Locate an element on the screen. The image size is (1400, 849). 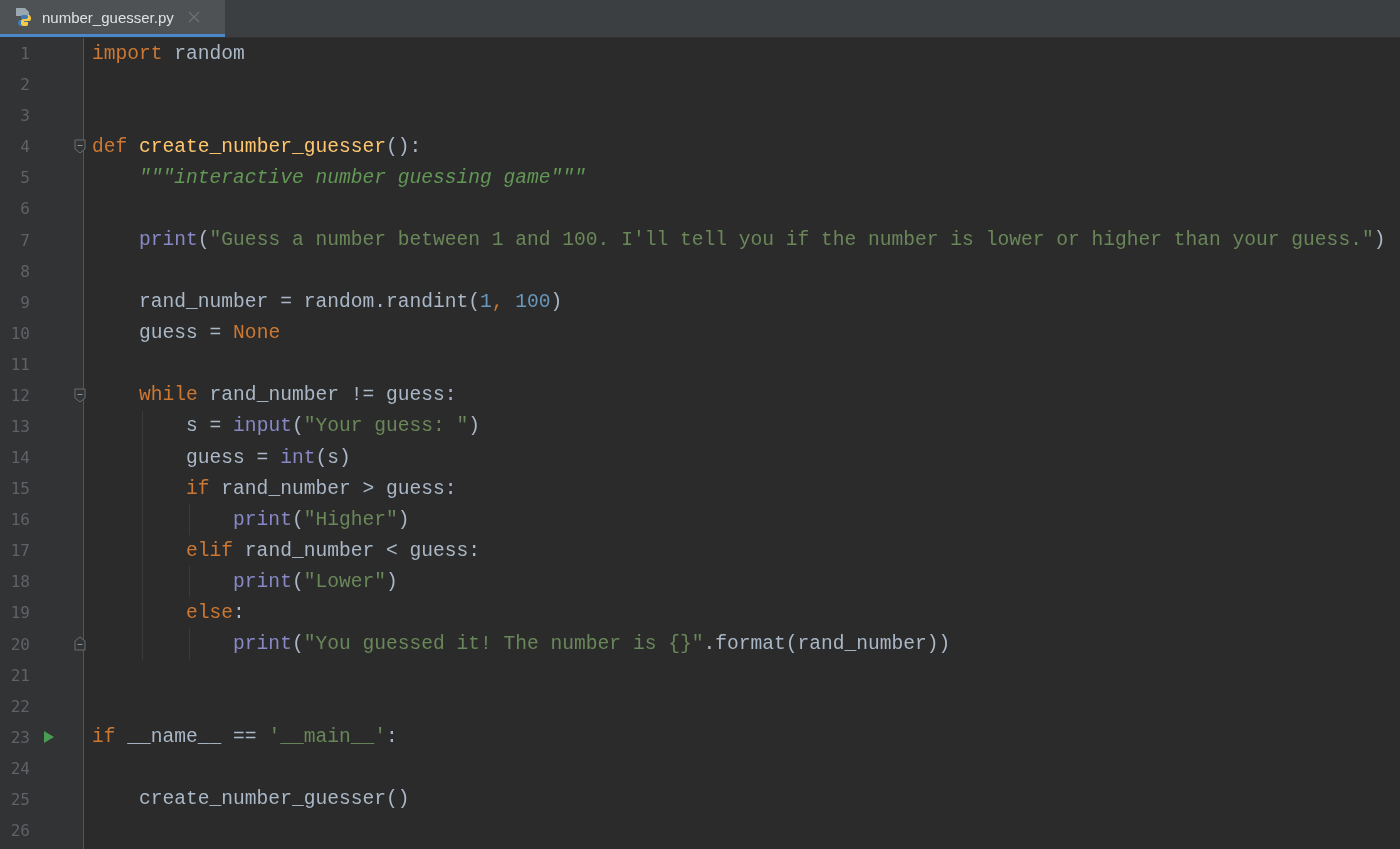
code-line: s = input("Your guess: ") is located at coordinates (333, 426).